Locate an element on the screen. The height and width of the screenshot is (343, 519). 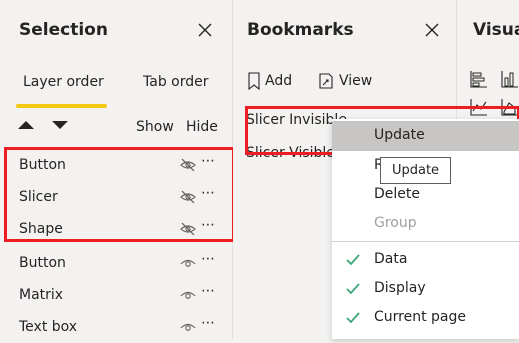
menu-item-update: Update is located at coordinates (399, 135).